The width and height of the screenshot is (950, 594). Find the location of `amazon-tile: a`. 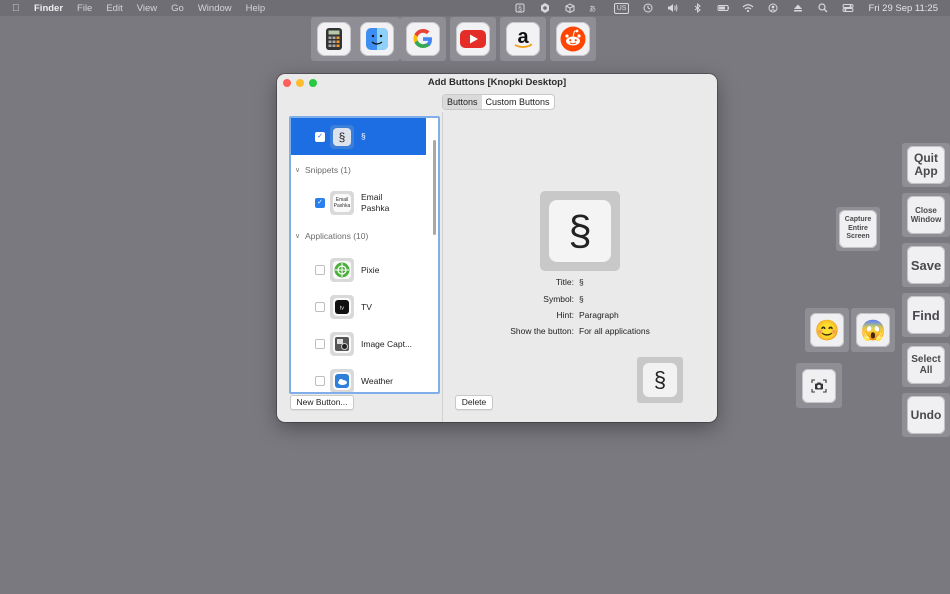

amazon-tile: a is located at coordinates (523, 39).